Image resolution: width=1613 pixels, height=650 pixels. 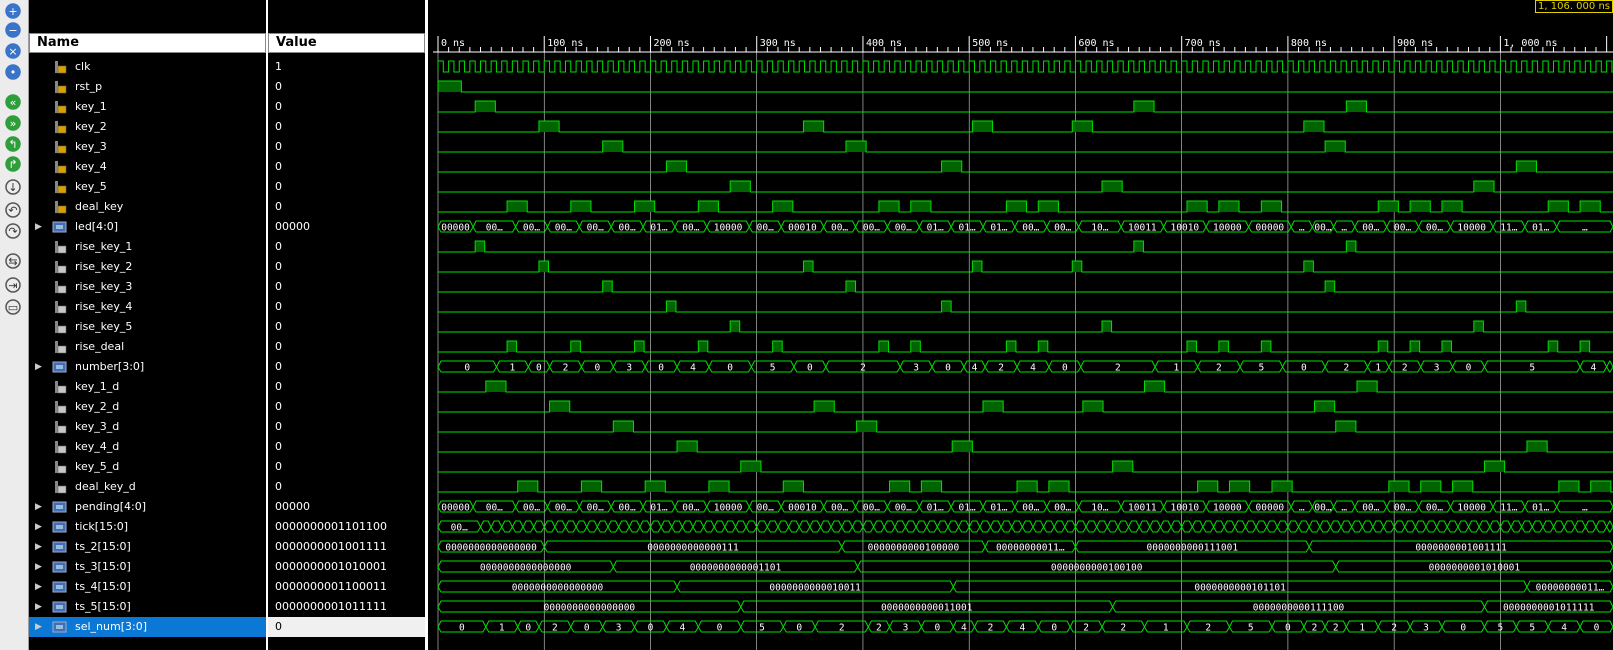 I want to click on signal-row: key_3, so click(x=147, y=147).